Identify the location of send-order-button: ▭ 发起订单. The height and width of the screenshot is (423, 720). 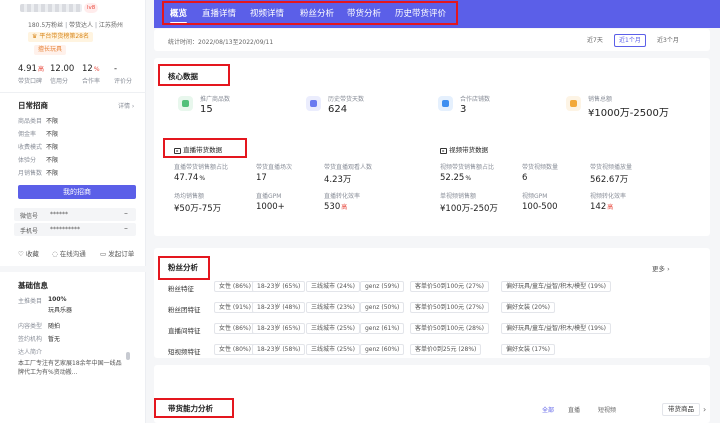
(117, 253).